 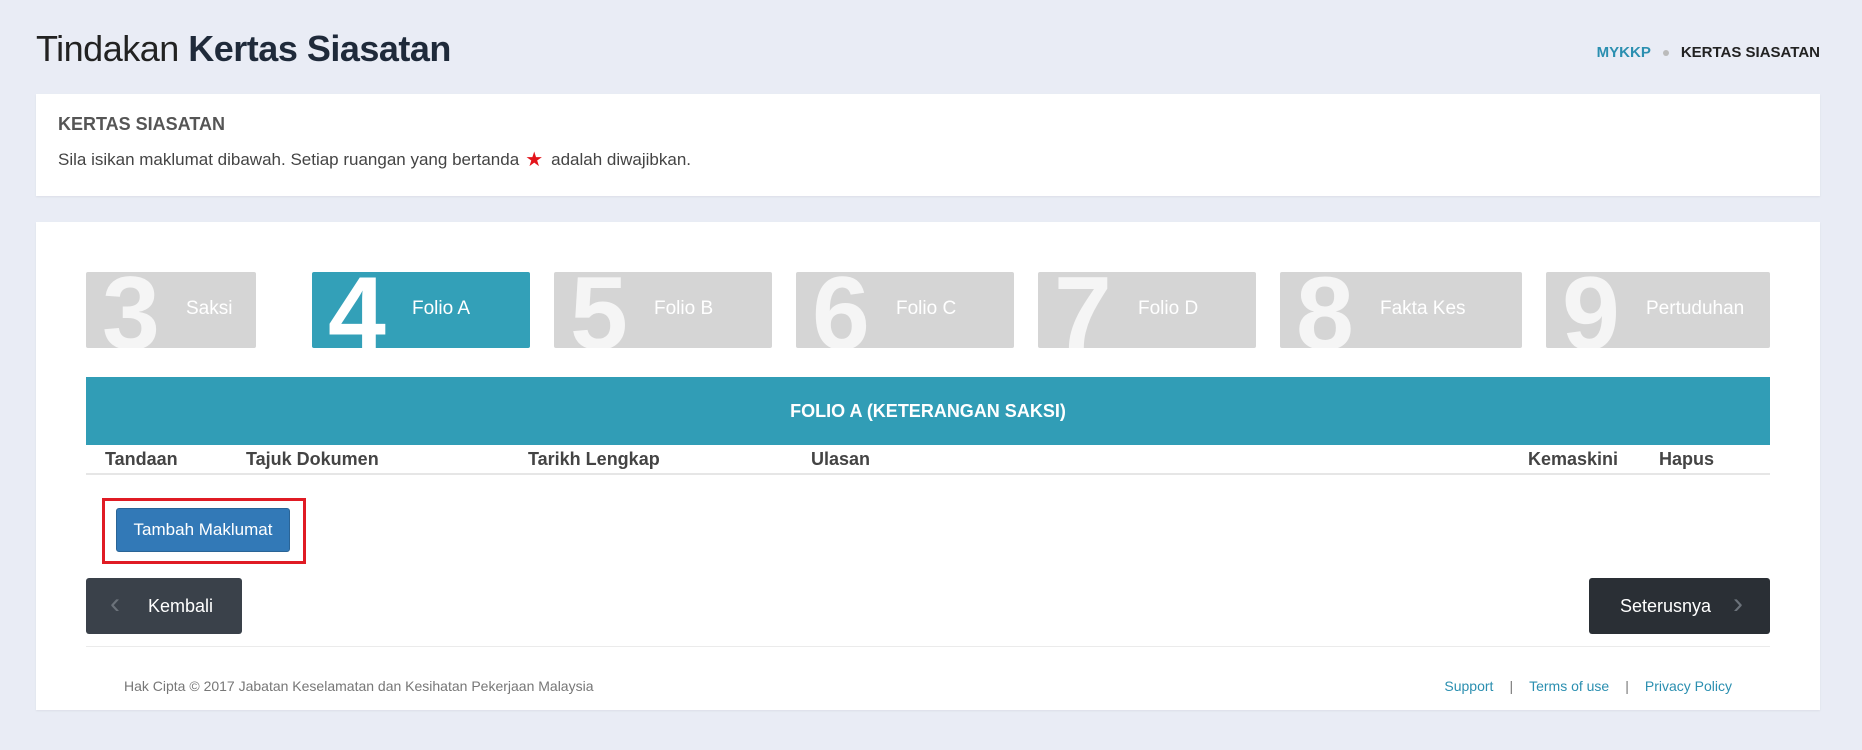 I want to click on column-header-tarikh-lengkap: Tarikh Lengkap, so click(x=594, y=459).